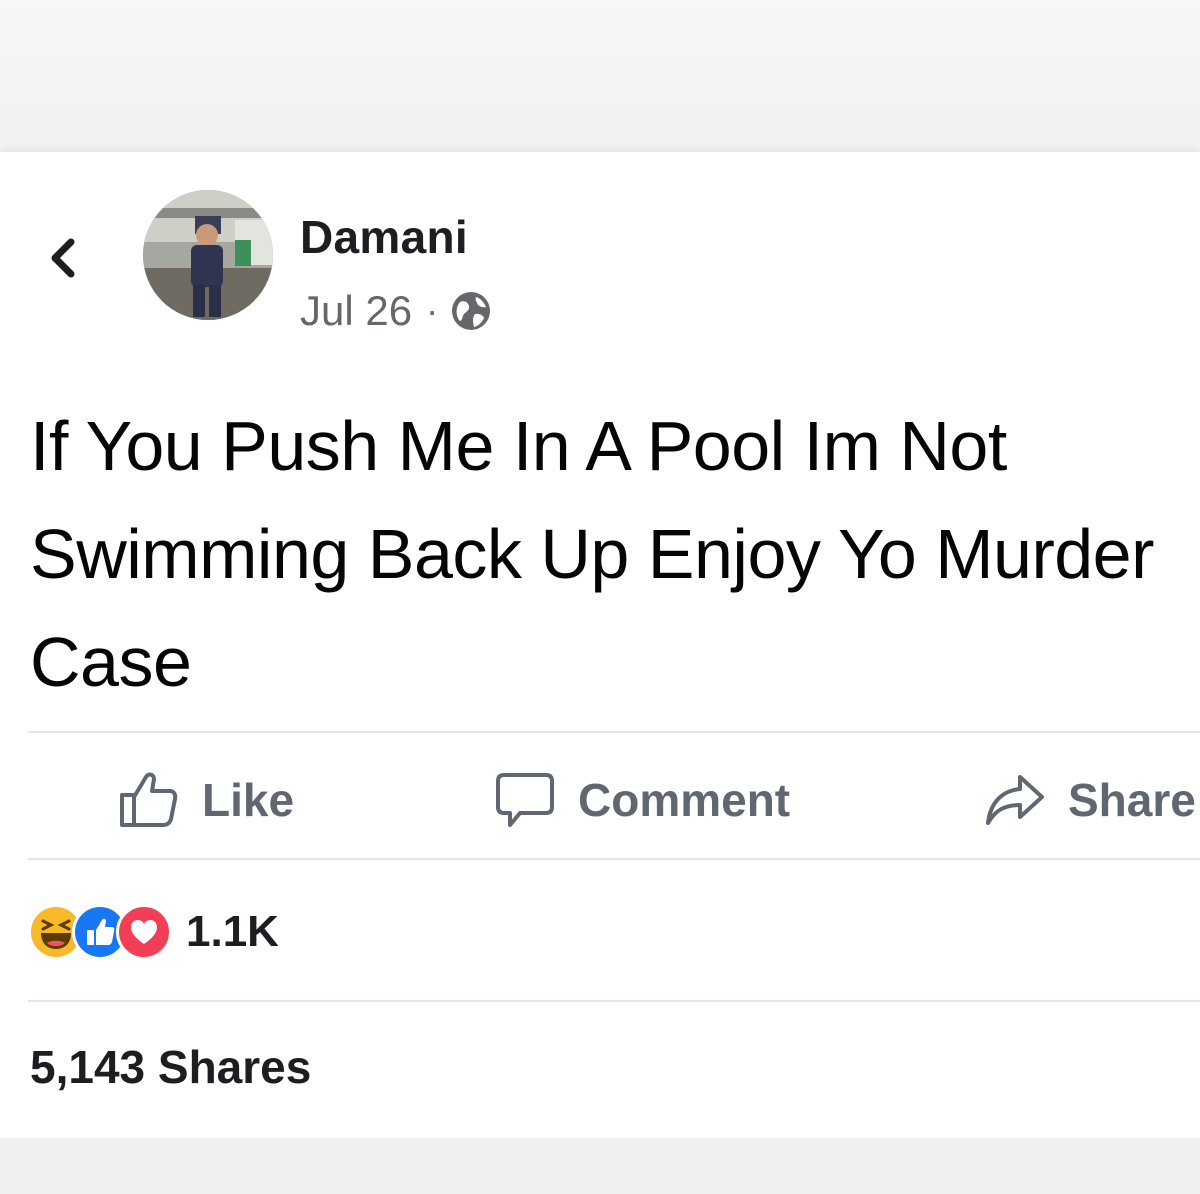 Image resolution: width=1200 pixels, height=1194 pixels. I want to click on chevron-left-icon, so click(63, 258).